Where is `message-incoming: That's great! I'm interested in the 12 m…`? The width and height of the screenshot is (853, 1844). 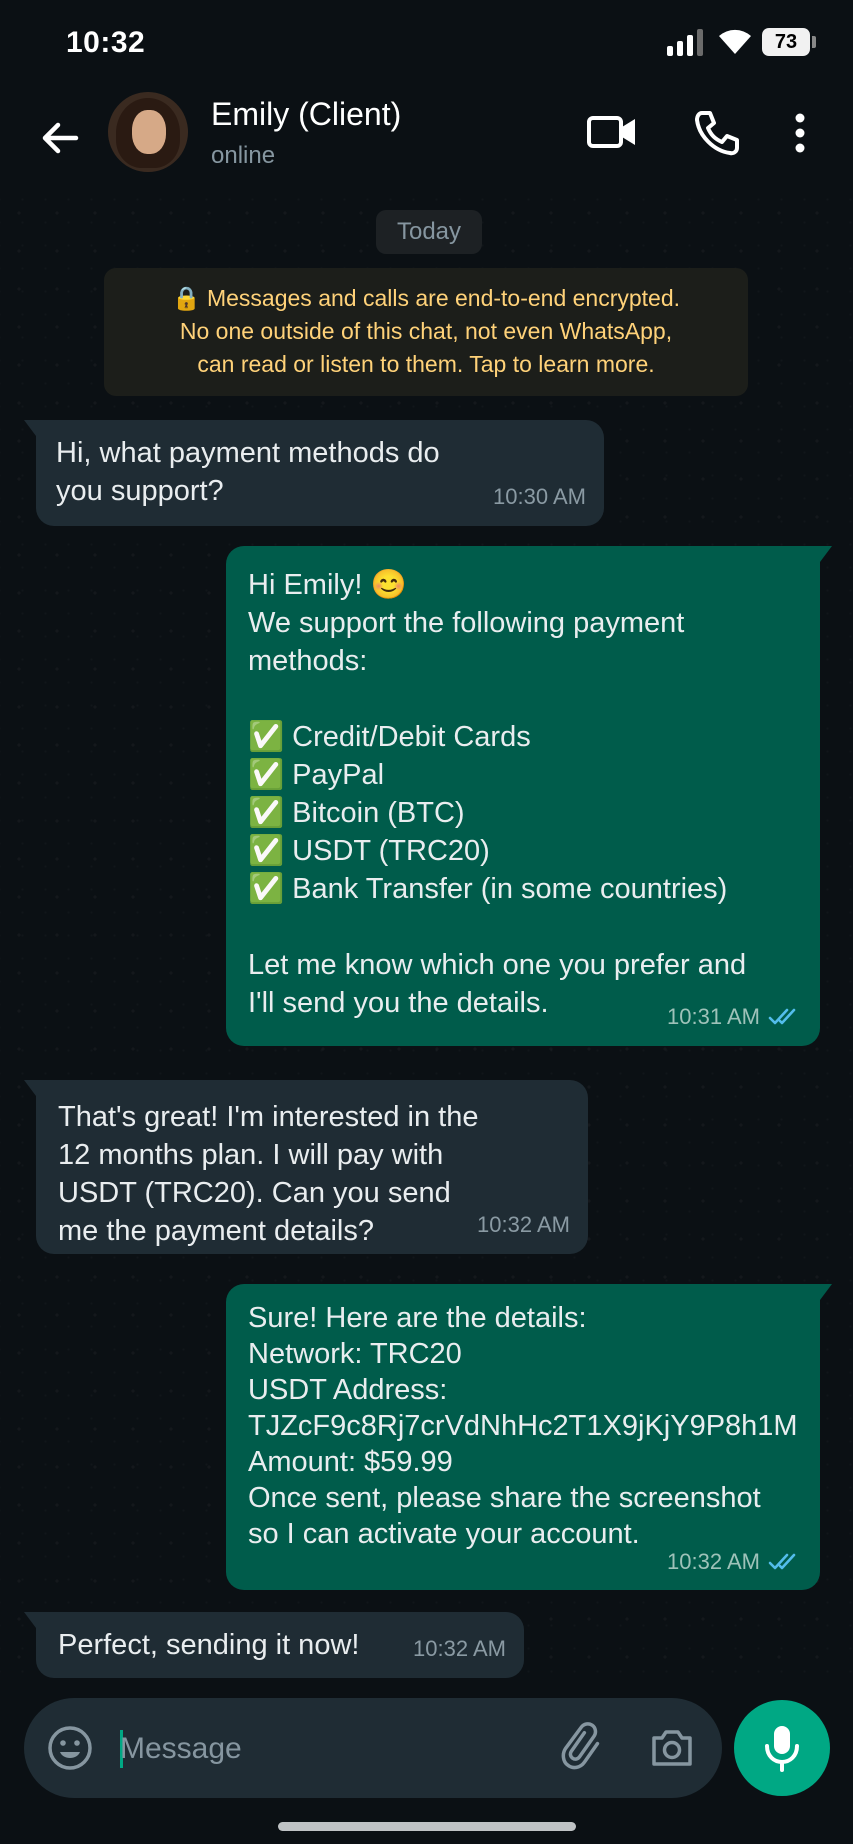 message-incoming: That's great! I'm interested in the 12 m… is located at coordinates (306, 1167).